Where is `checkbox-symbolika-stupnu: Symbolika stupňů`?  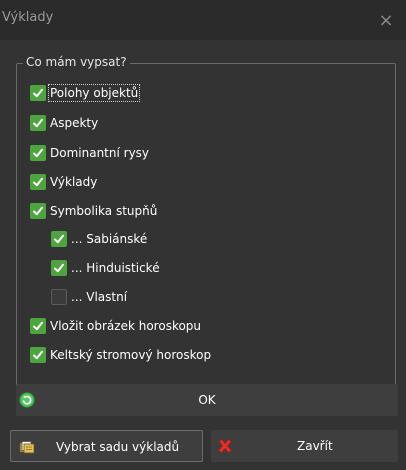 checkbox-symbolika-stupnu: Symbolika stupňů is located at coordinates (93, 211).